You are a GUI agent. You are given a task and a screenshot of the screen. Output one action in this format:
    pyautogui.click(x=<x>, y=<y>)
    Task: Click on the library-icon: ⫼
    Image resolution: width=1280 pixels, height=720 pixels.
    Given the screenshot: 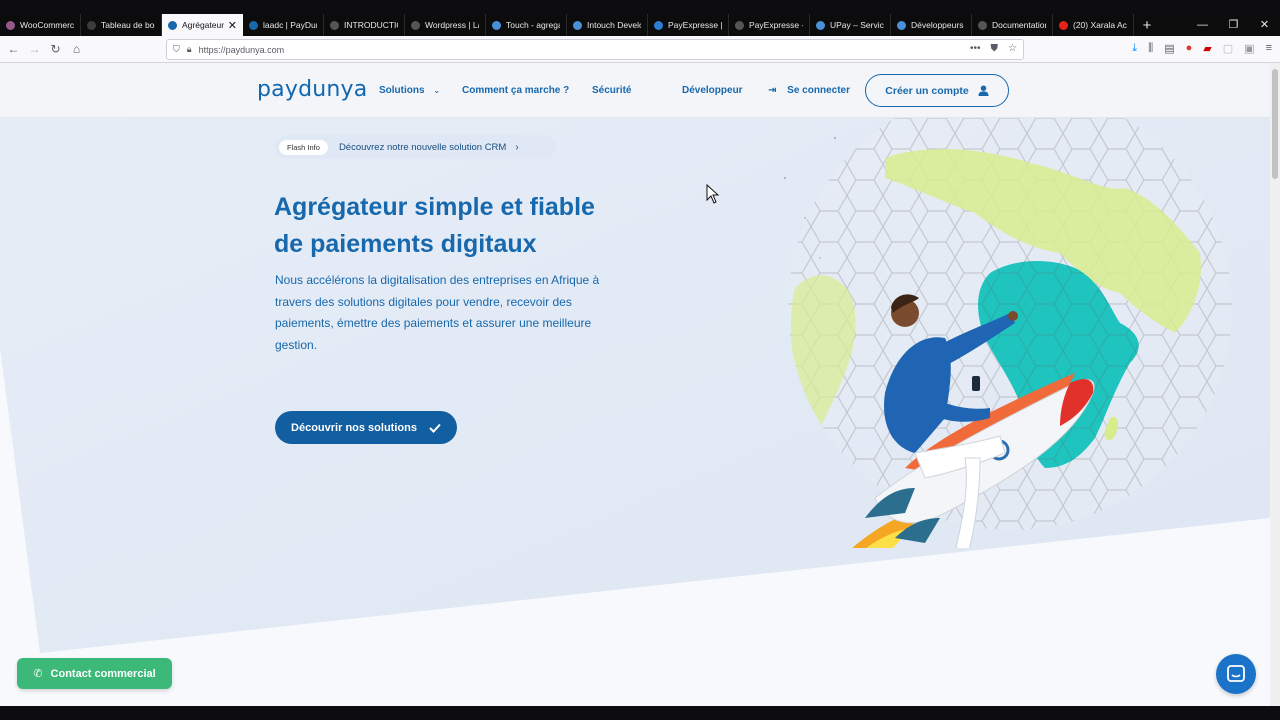 What is the action you would take?
    pyautogui.click(x=1150, y=48)
    